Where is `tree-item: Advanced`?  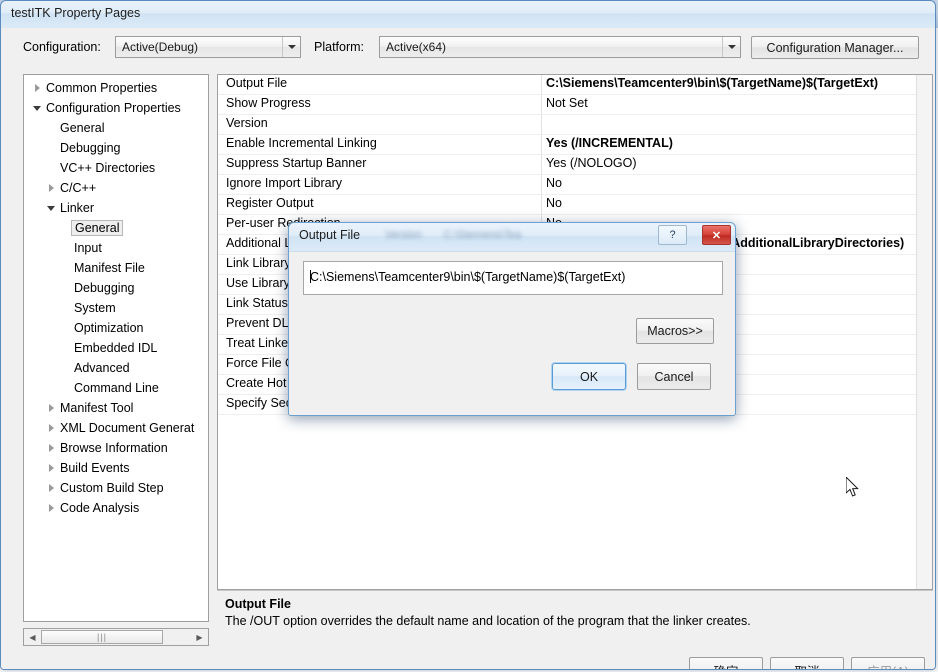 tree-item: Advanced is located at coordinates (116, 368).